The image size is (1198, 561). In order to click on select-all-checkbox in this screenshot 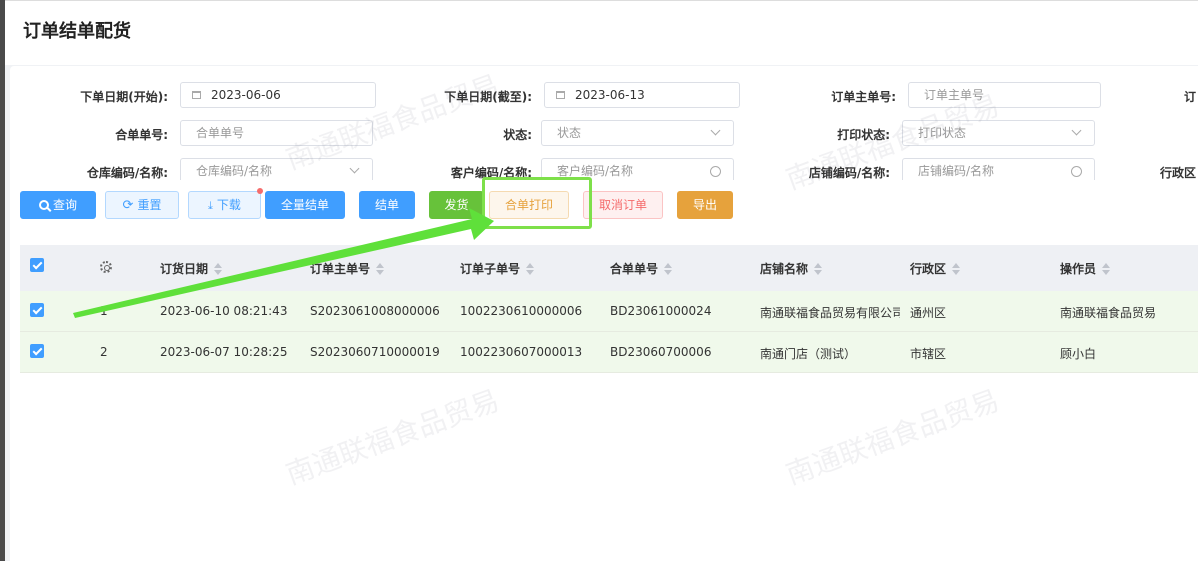, I will do `click(37, 265)`.